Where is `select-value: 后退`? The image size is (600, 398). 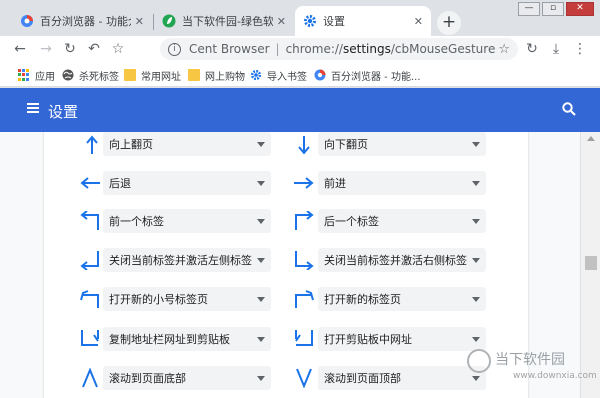 select-value: 后退 is located at coordinates (120, 183).